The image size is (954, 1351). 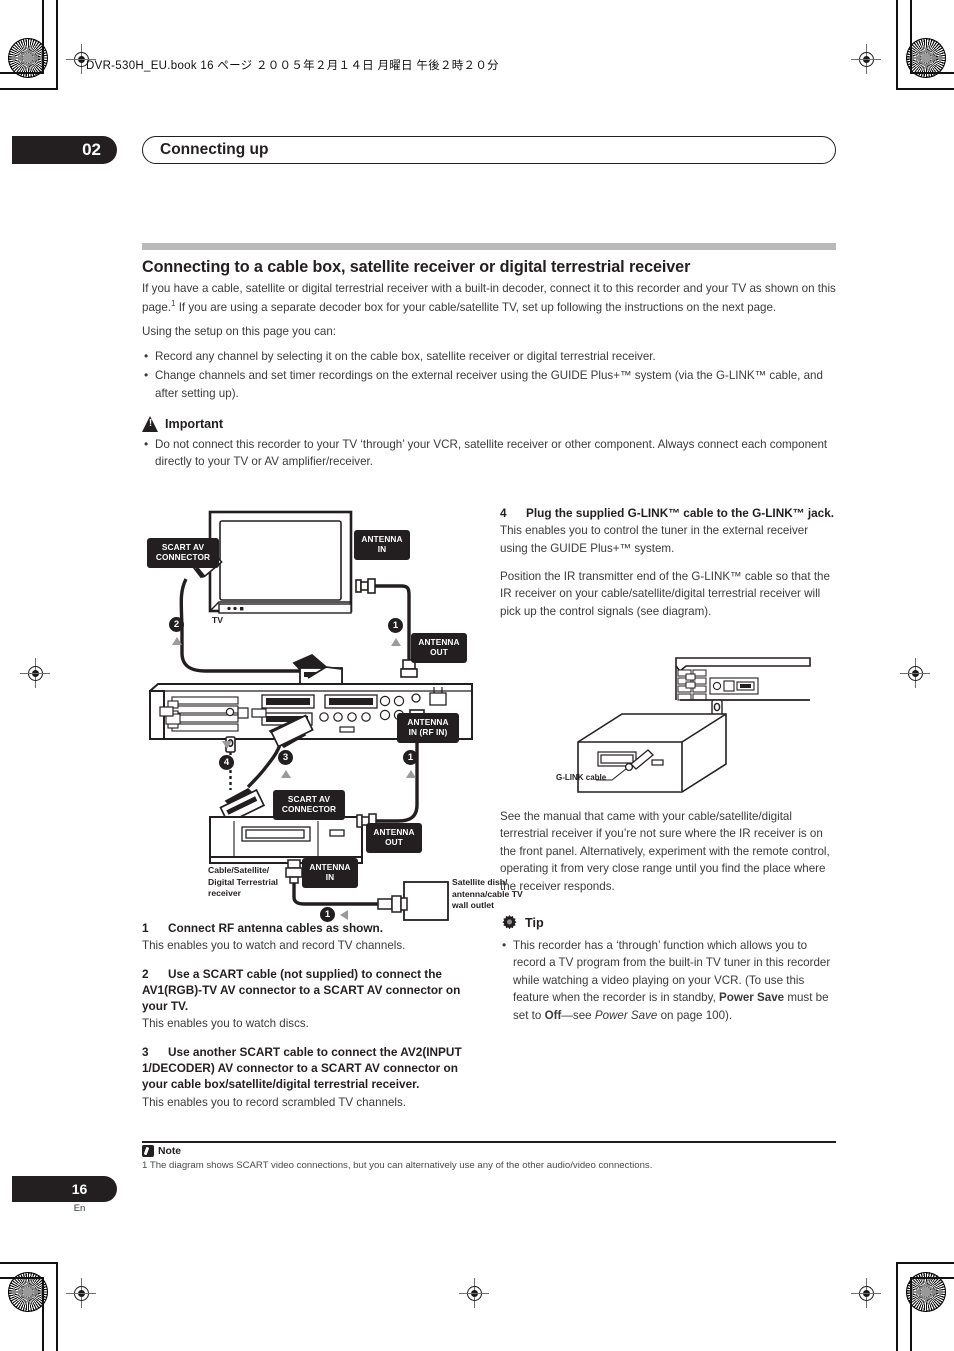 What do you see at coordinates (239, 332) in the screenshot?
I see `section-intro-2: Using the setup on this page you can:` at bounding box center [239, 332].